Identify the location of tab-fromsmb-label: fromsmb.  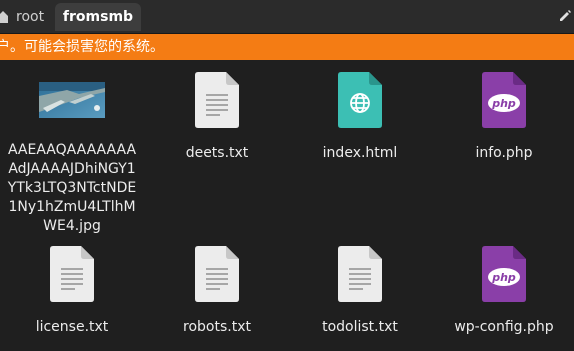
(98, 17).